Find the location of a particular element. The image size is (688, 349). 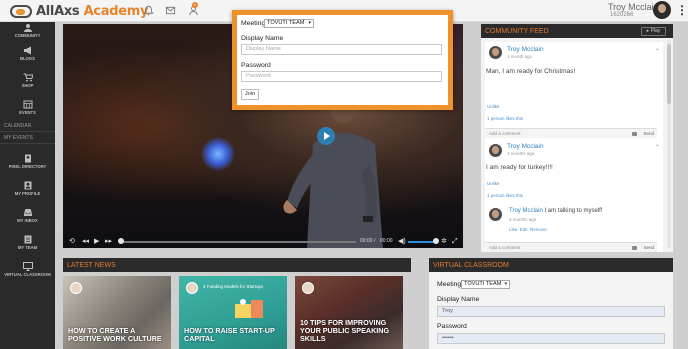

team-icon is located at coordinates (27, 239).